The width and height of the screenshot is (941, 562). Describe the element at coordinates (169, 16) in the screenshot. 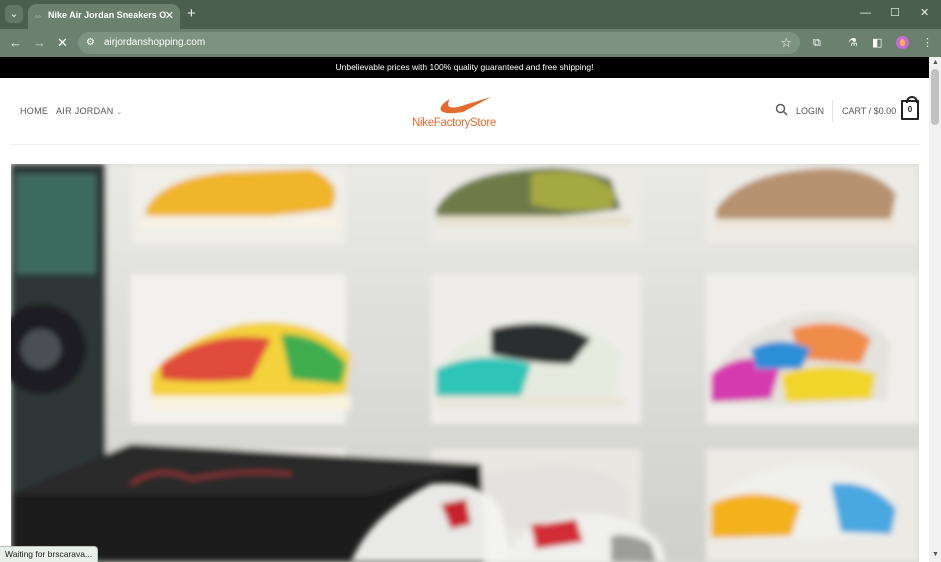

I see `tab-close-icon: ✕` at that location.